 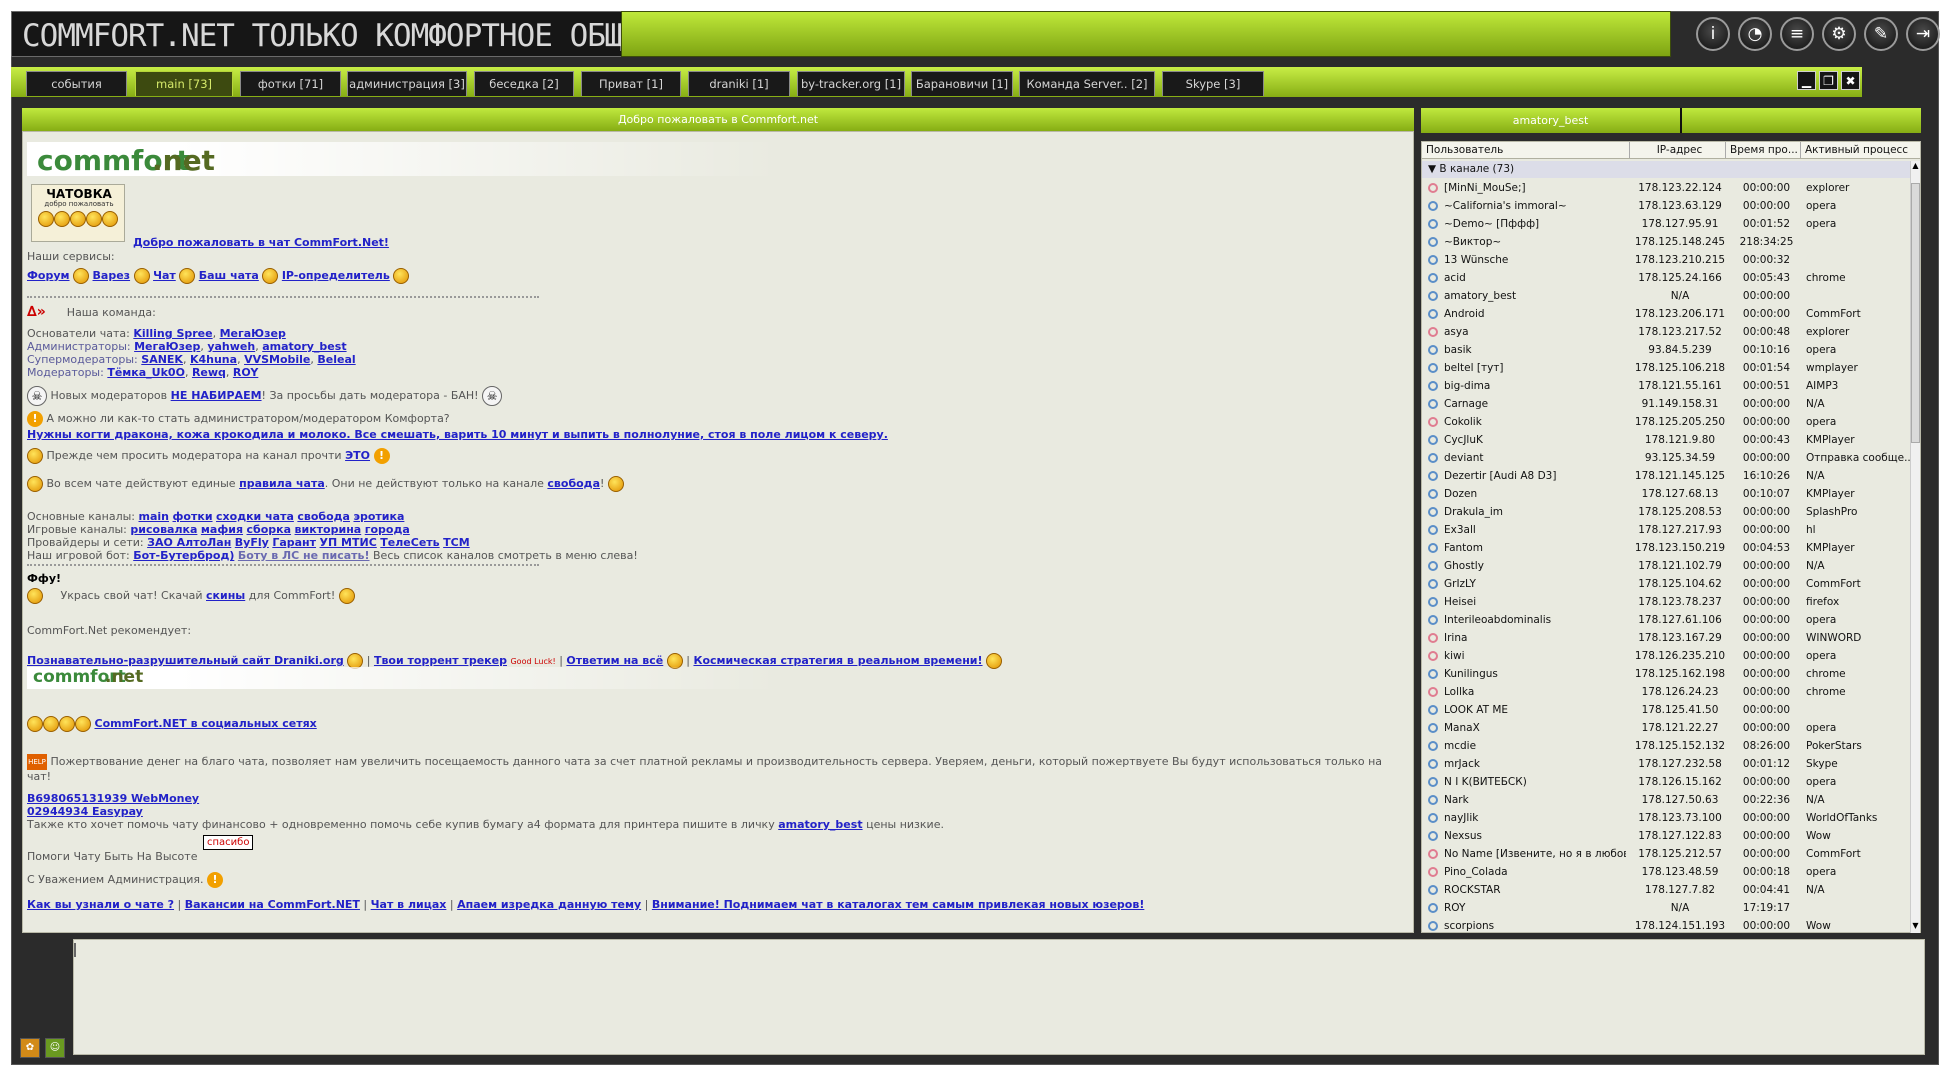 I want to click on restore-icon: ❐, so click(x=1828, y=80).